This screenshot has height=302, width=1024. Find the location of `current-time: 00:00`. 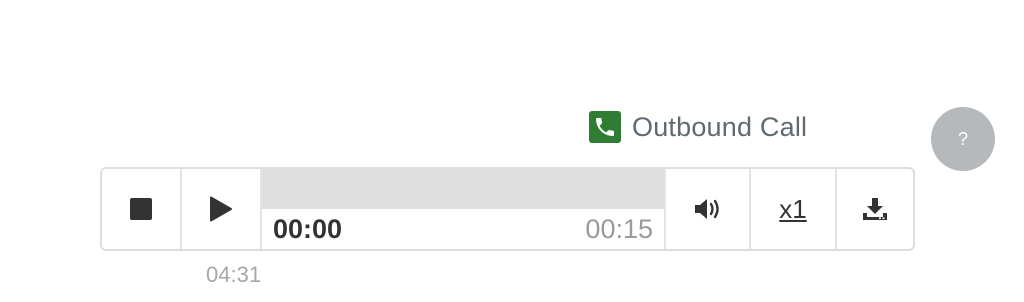

current-time: 00:00 is located at coordinates (308, 228).